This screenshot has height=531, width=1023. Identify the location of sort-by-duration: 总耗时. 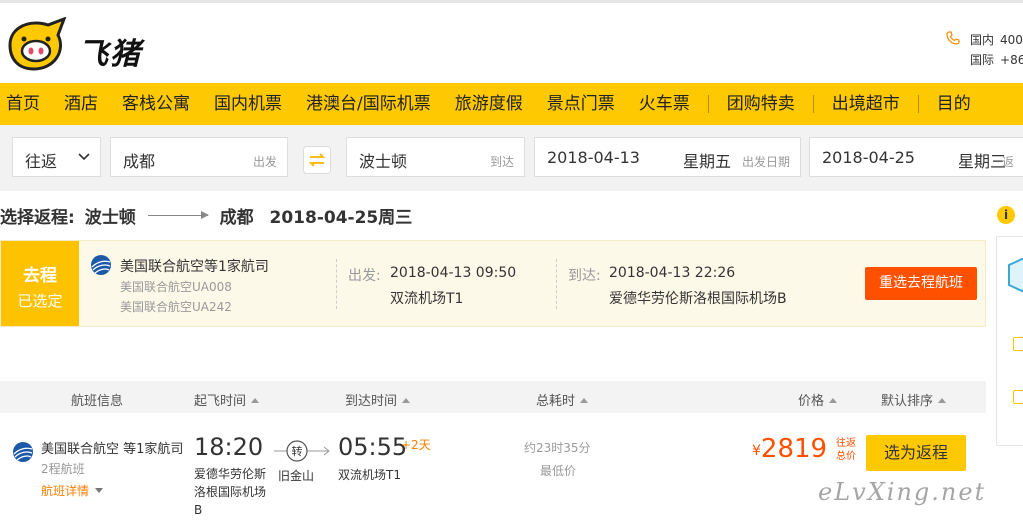
(562, 399).